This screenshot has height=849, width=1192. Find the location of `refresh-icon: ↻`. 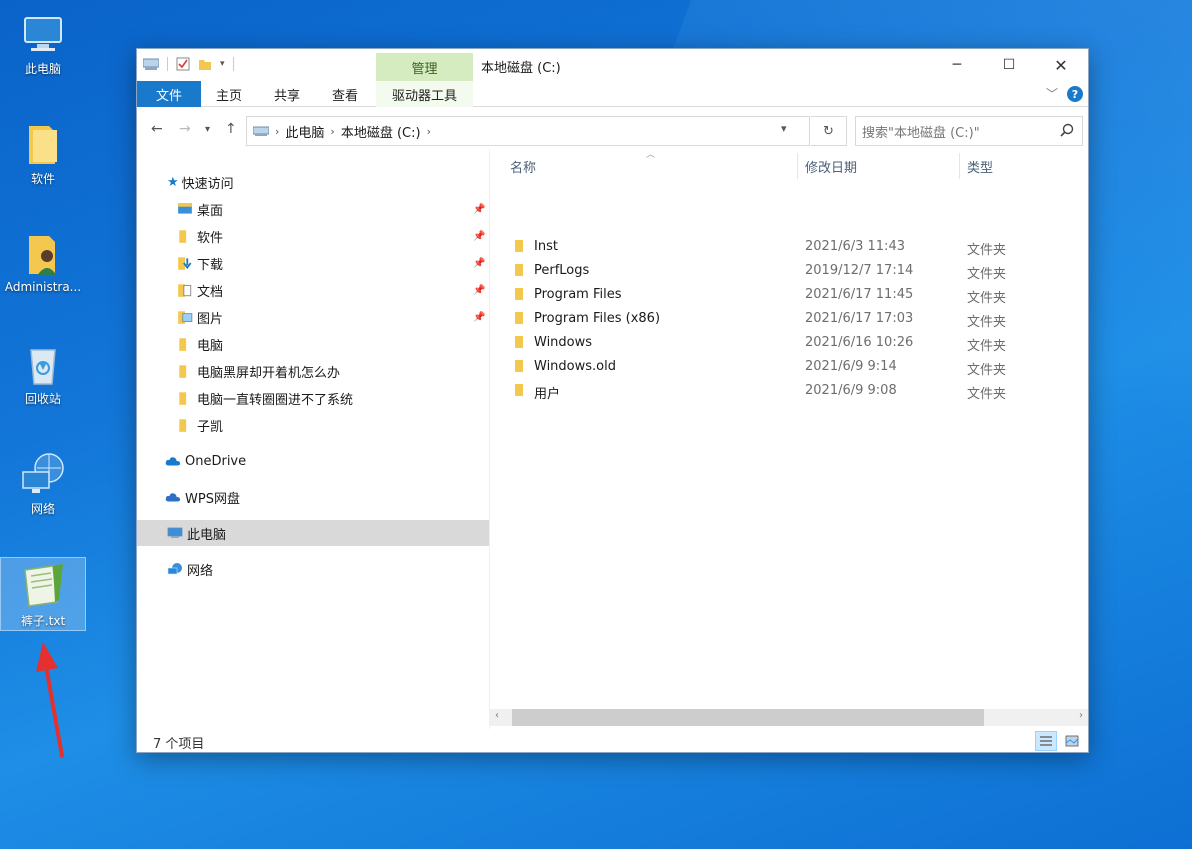

refresh-icon: ↻ is located at coordinates (828, 131).